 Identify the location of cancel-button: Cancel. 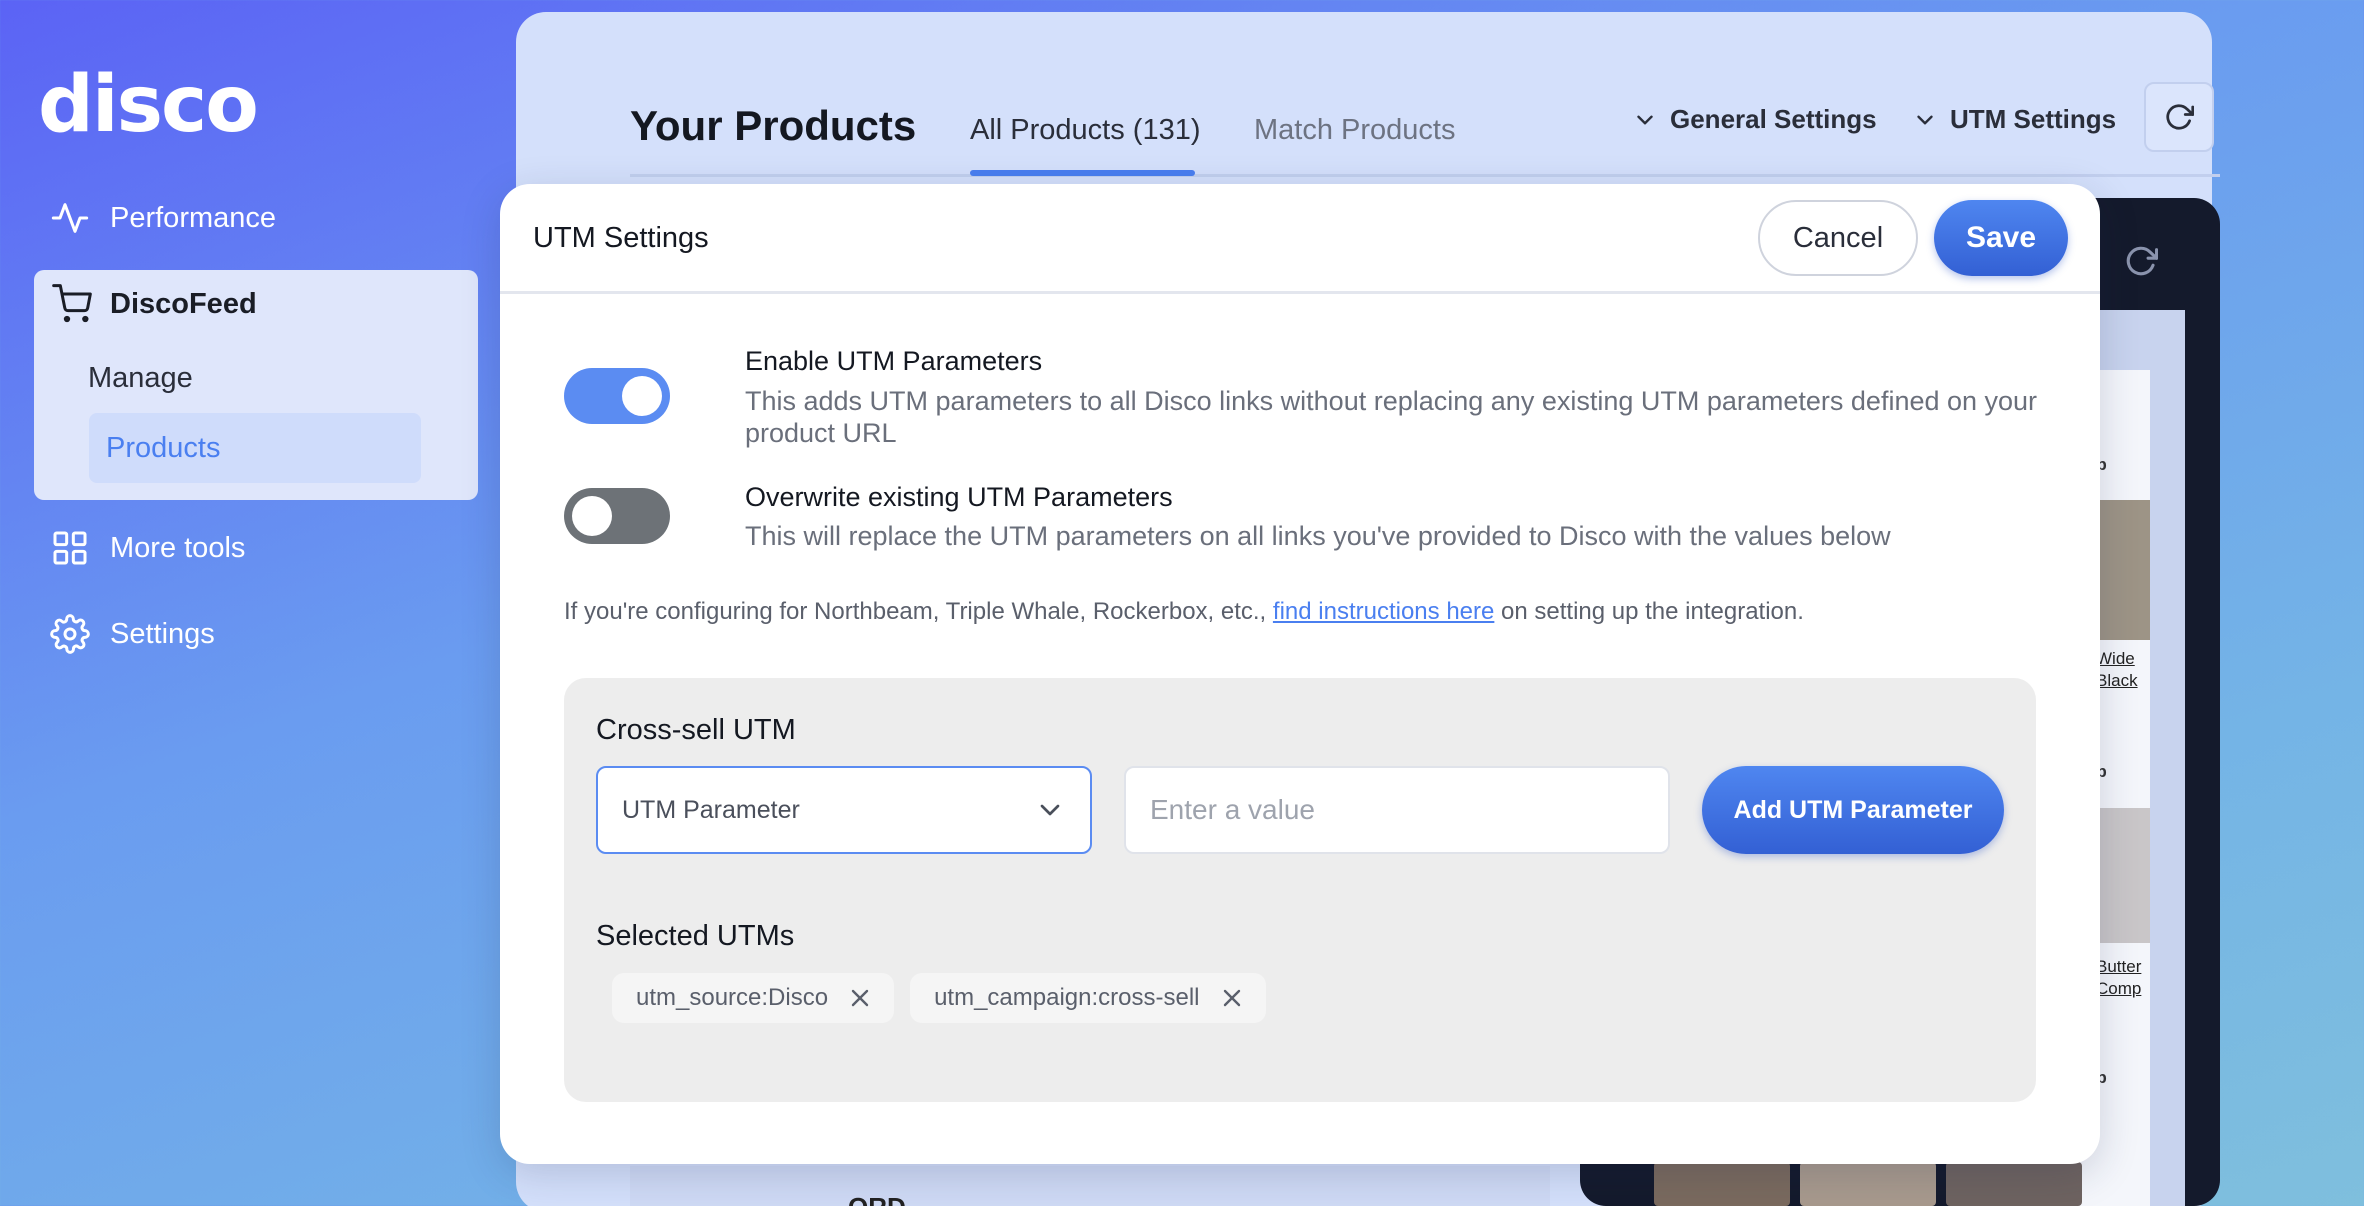
(1838, 238).